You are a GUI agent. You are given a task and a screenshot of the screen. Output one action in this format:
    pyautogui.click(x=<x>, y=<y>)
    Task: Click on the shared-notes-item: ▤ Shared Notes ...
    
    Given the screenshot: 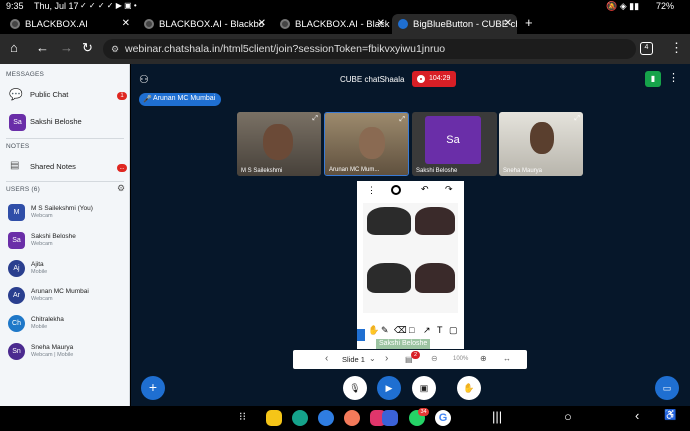 What is the action you would take?
    pyautogui.click(x=65, y=167)
    